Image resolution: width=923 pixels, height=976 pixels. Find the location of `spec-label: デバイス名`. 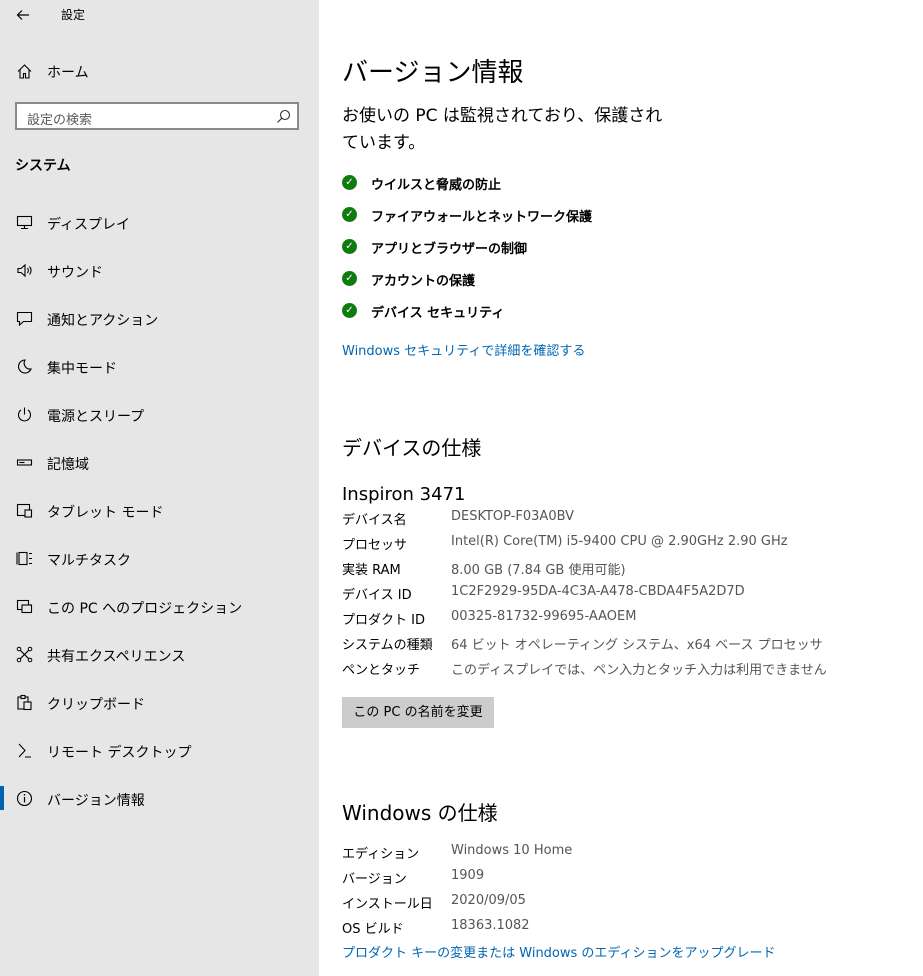

spec-label: デバイス名 is located at coordinates (374, 520).